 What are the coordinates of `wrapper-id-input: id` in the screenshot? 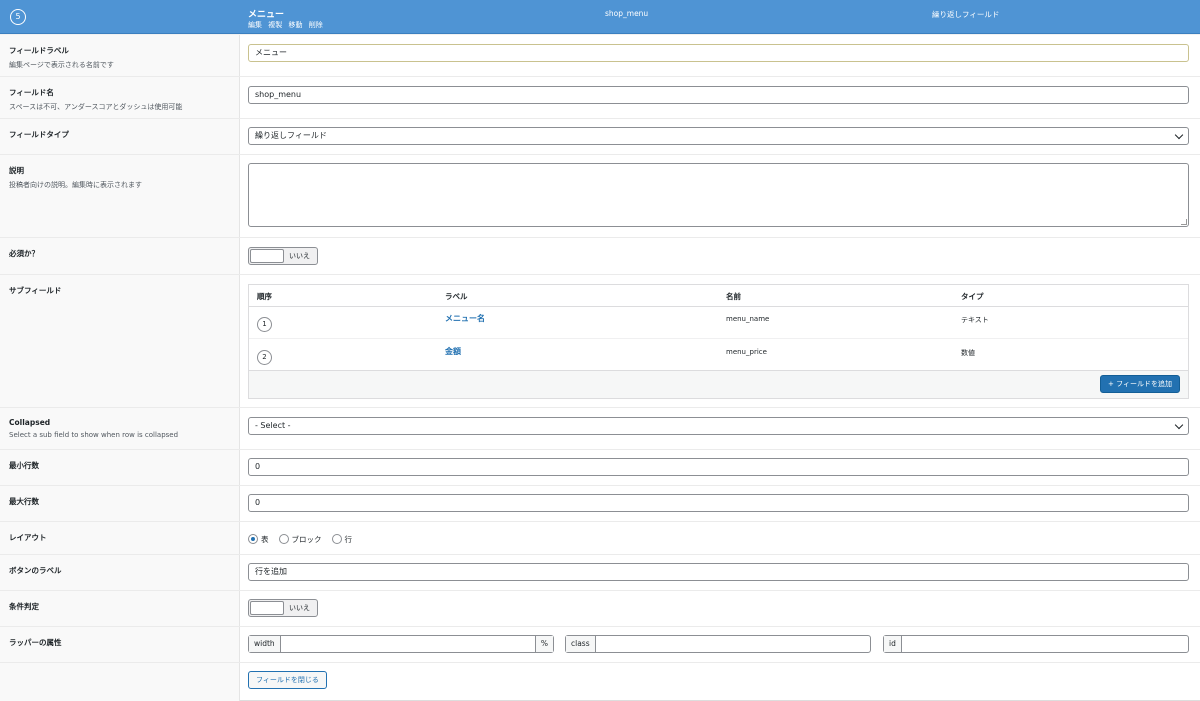 It's located at (1036, 644).